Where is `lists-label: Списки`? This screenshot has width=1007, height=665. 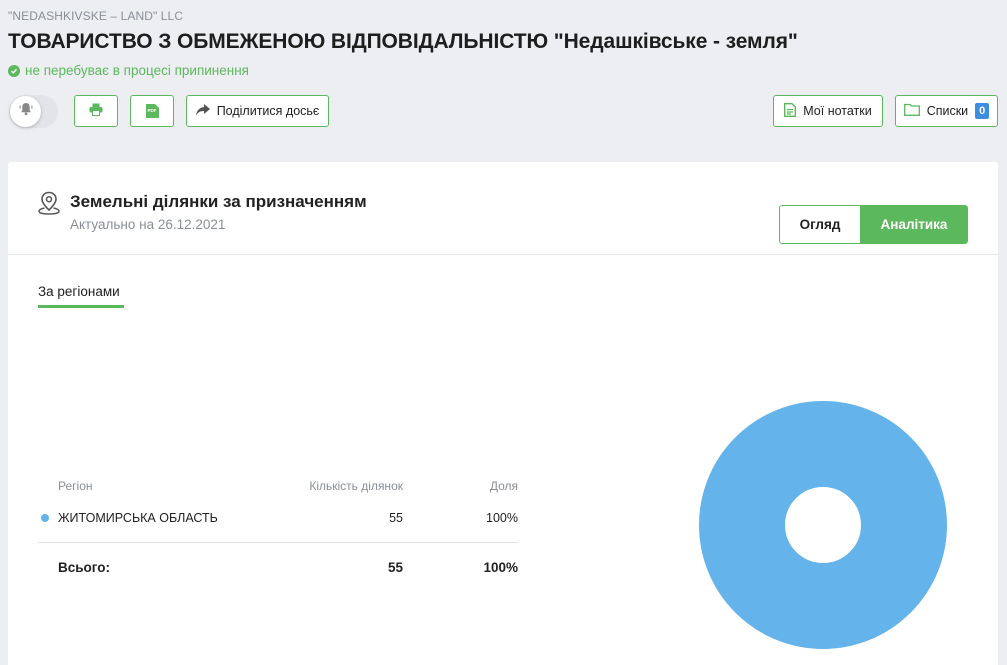
lists-label: Списки is located at coordinates (947, 111).